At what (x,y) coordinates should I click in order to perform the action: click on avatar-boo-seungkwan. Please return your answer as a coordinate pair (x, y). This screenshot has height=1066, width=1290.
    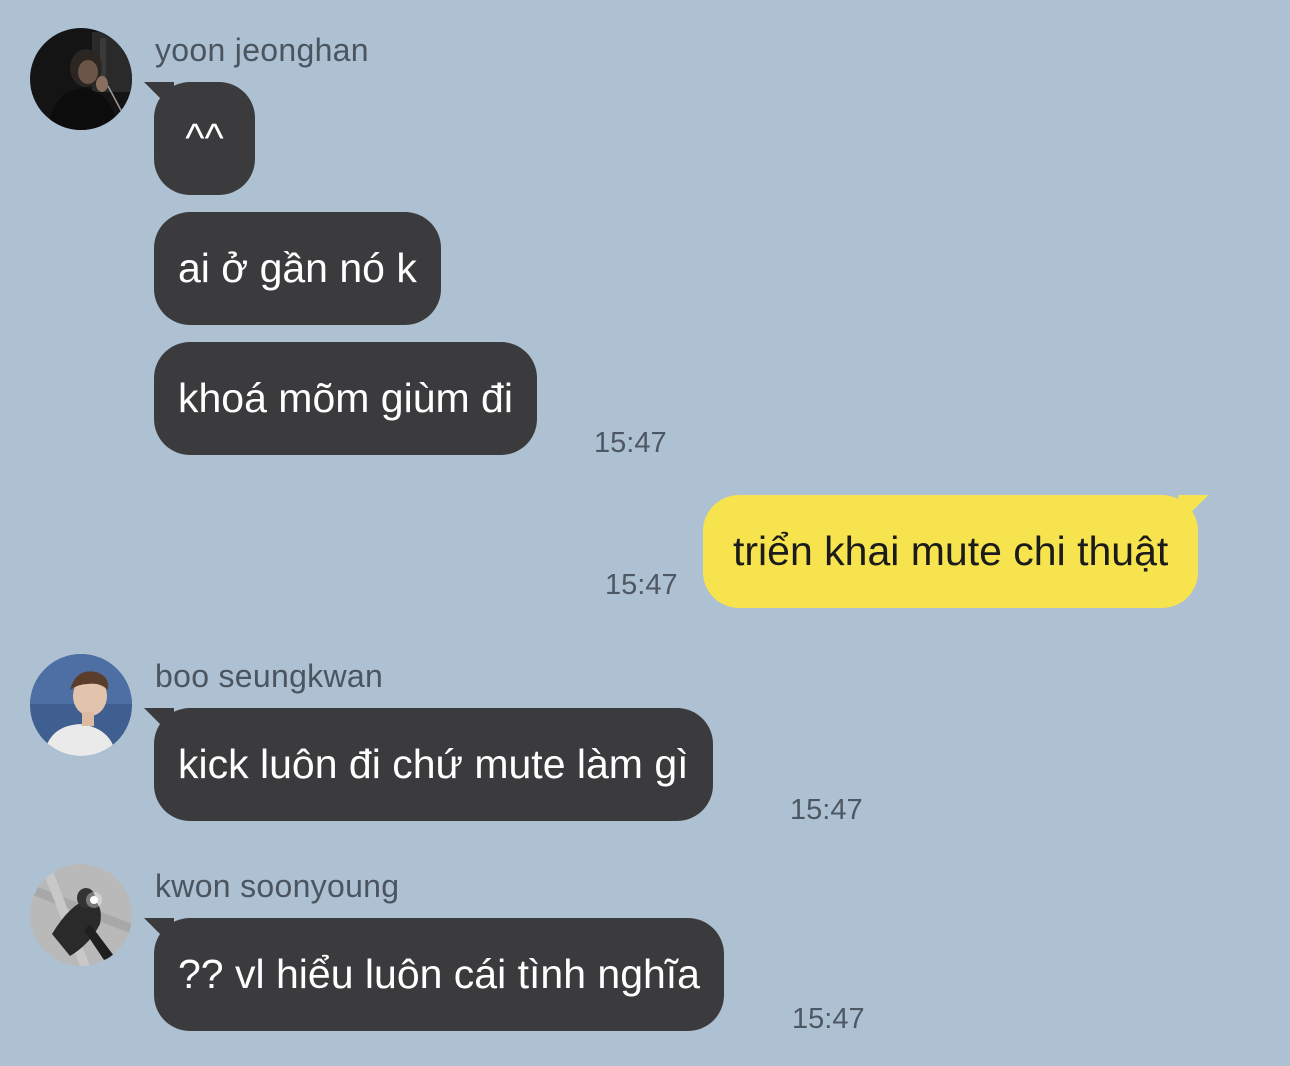
    Looking at the image, I should click on (81, 705).